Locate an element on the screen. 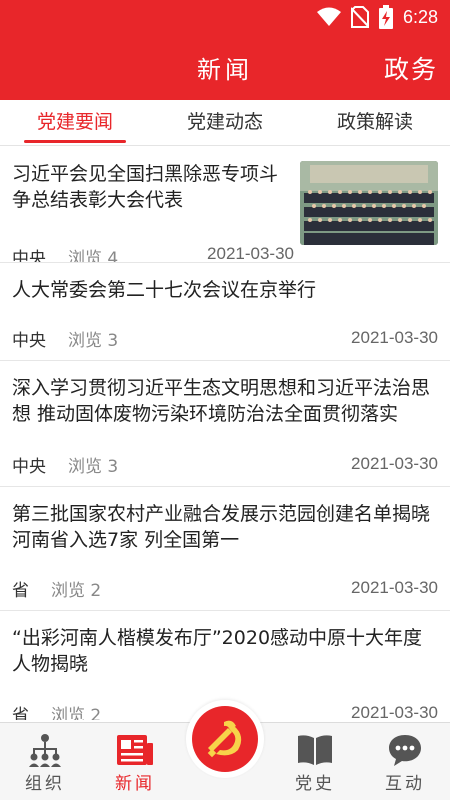 Image resolution: width=450 pixels, height=800 pixels. page-title: 新闻 is located at coordinates (225, 70).